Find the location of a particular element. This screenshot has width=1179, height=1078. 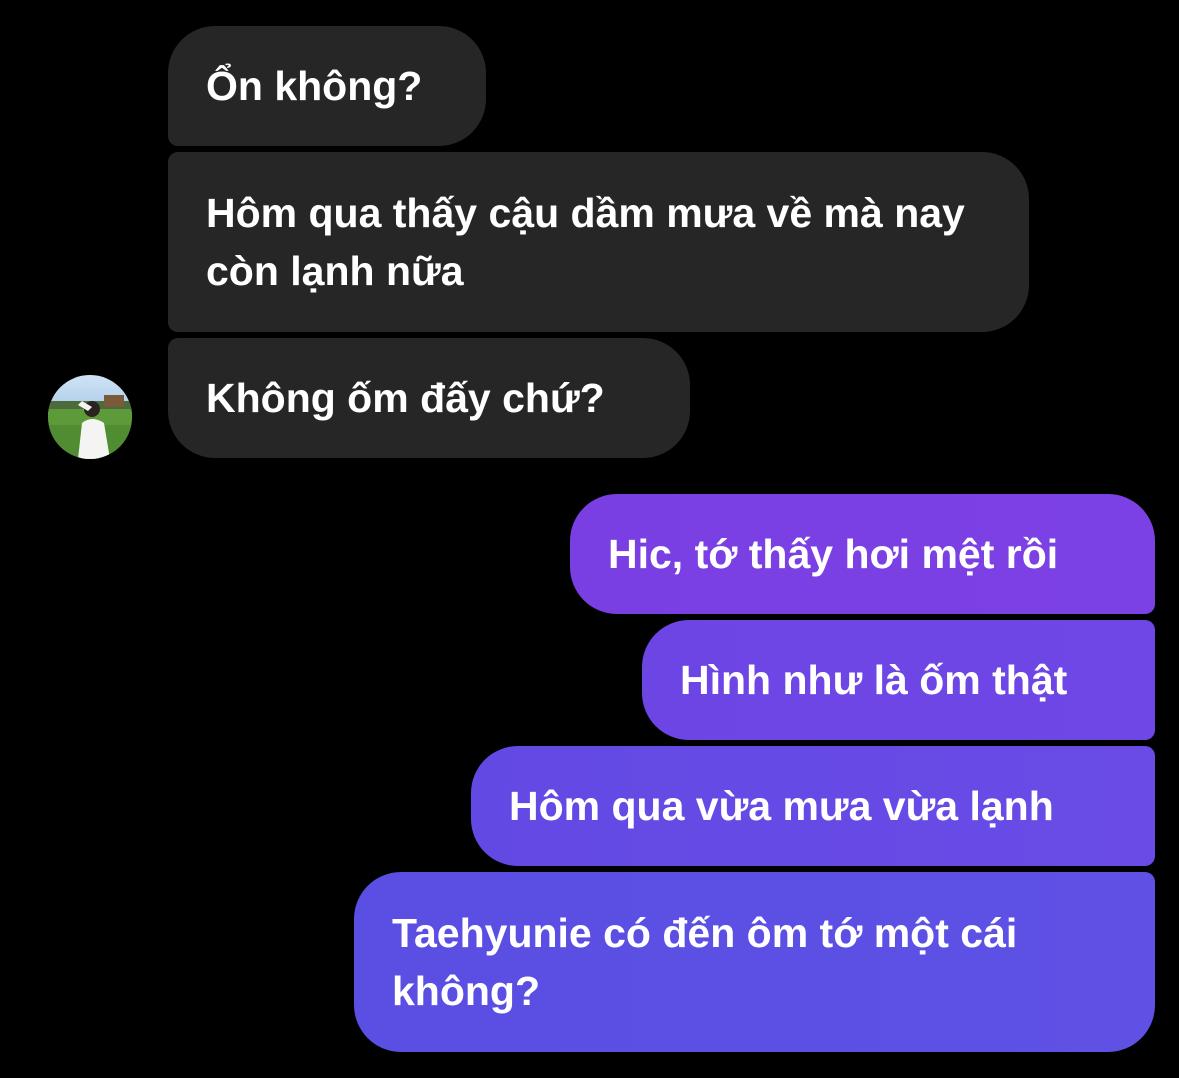

message-text: Hic, tớ thấy hơi mệt rồi is located at coordinates (833, 554).